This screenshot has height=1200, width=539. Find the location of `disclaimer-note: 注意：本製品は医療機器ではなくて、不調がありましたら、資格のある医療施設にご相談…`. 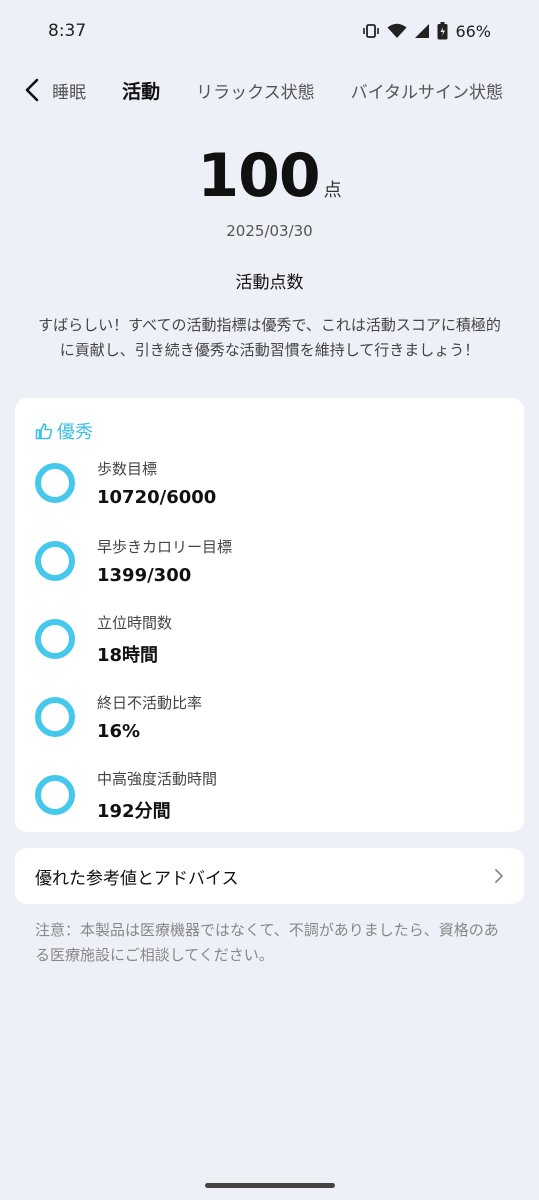

disclaimer-note: 注意：本製品は医療機器ではなくて、不調がありましたら、資格のある医療施設にご相談… is located at coordinates (267, 942).